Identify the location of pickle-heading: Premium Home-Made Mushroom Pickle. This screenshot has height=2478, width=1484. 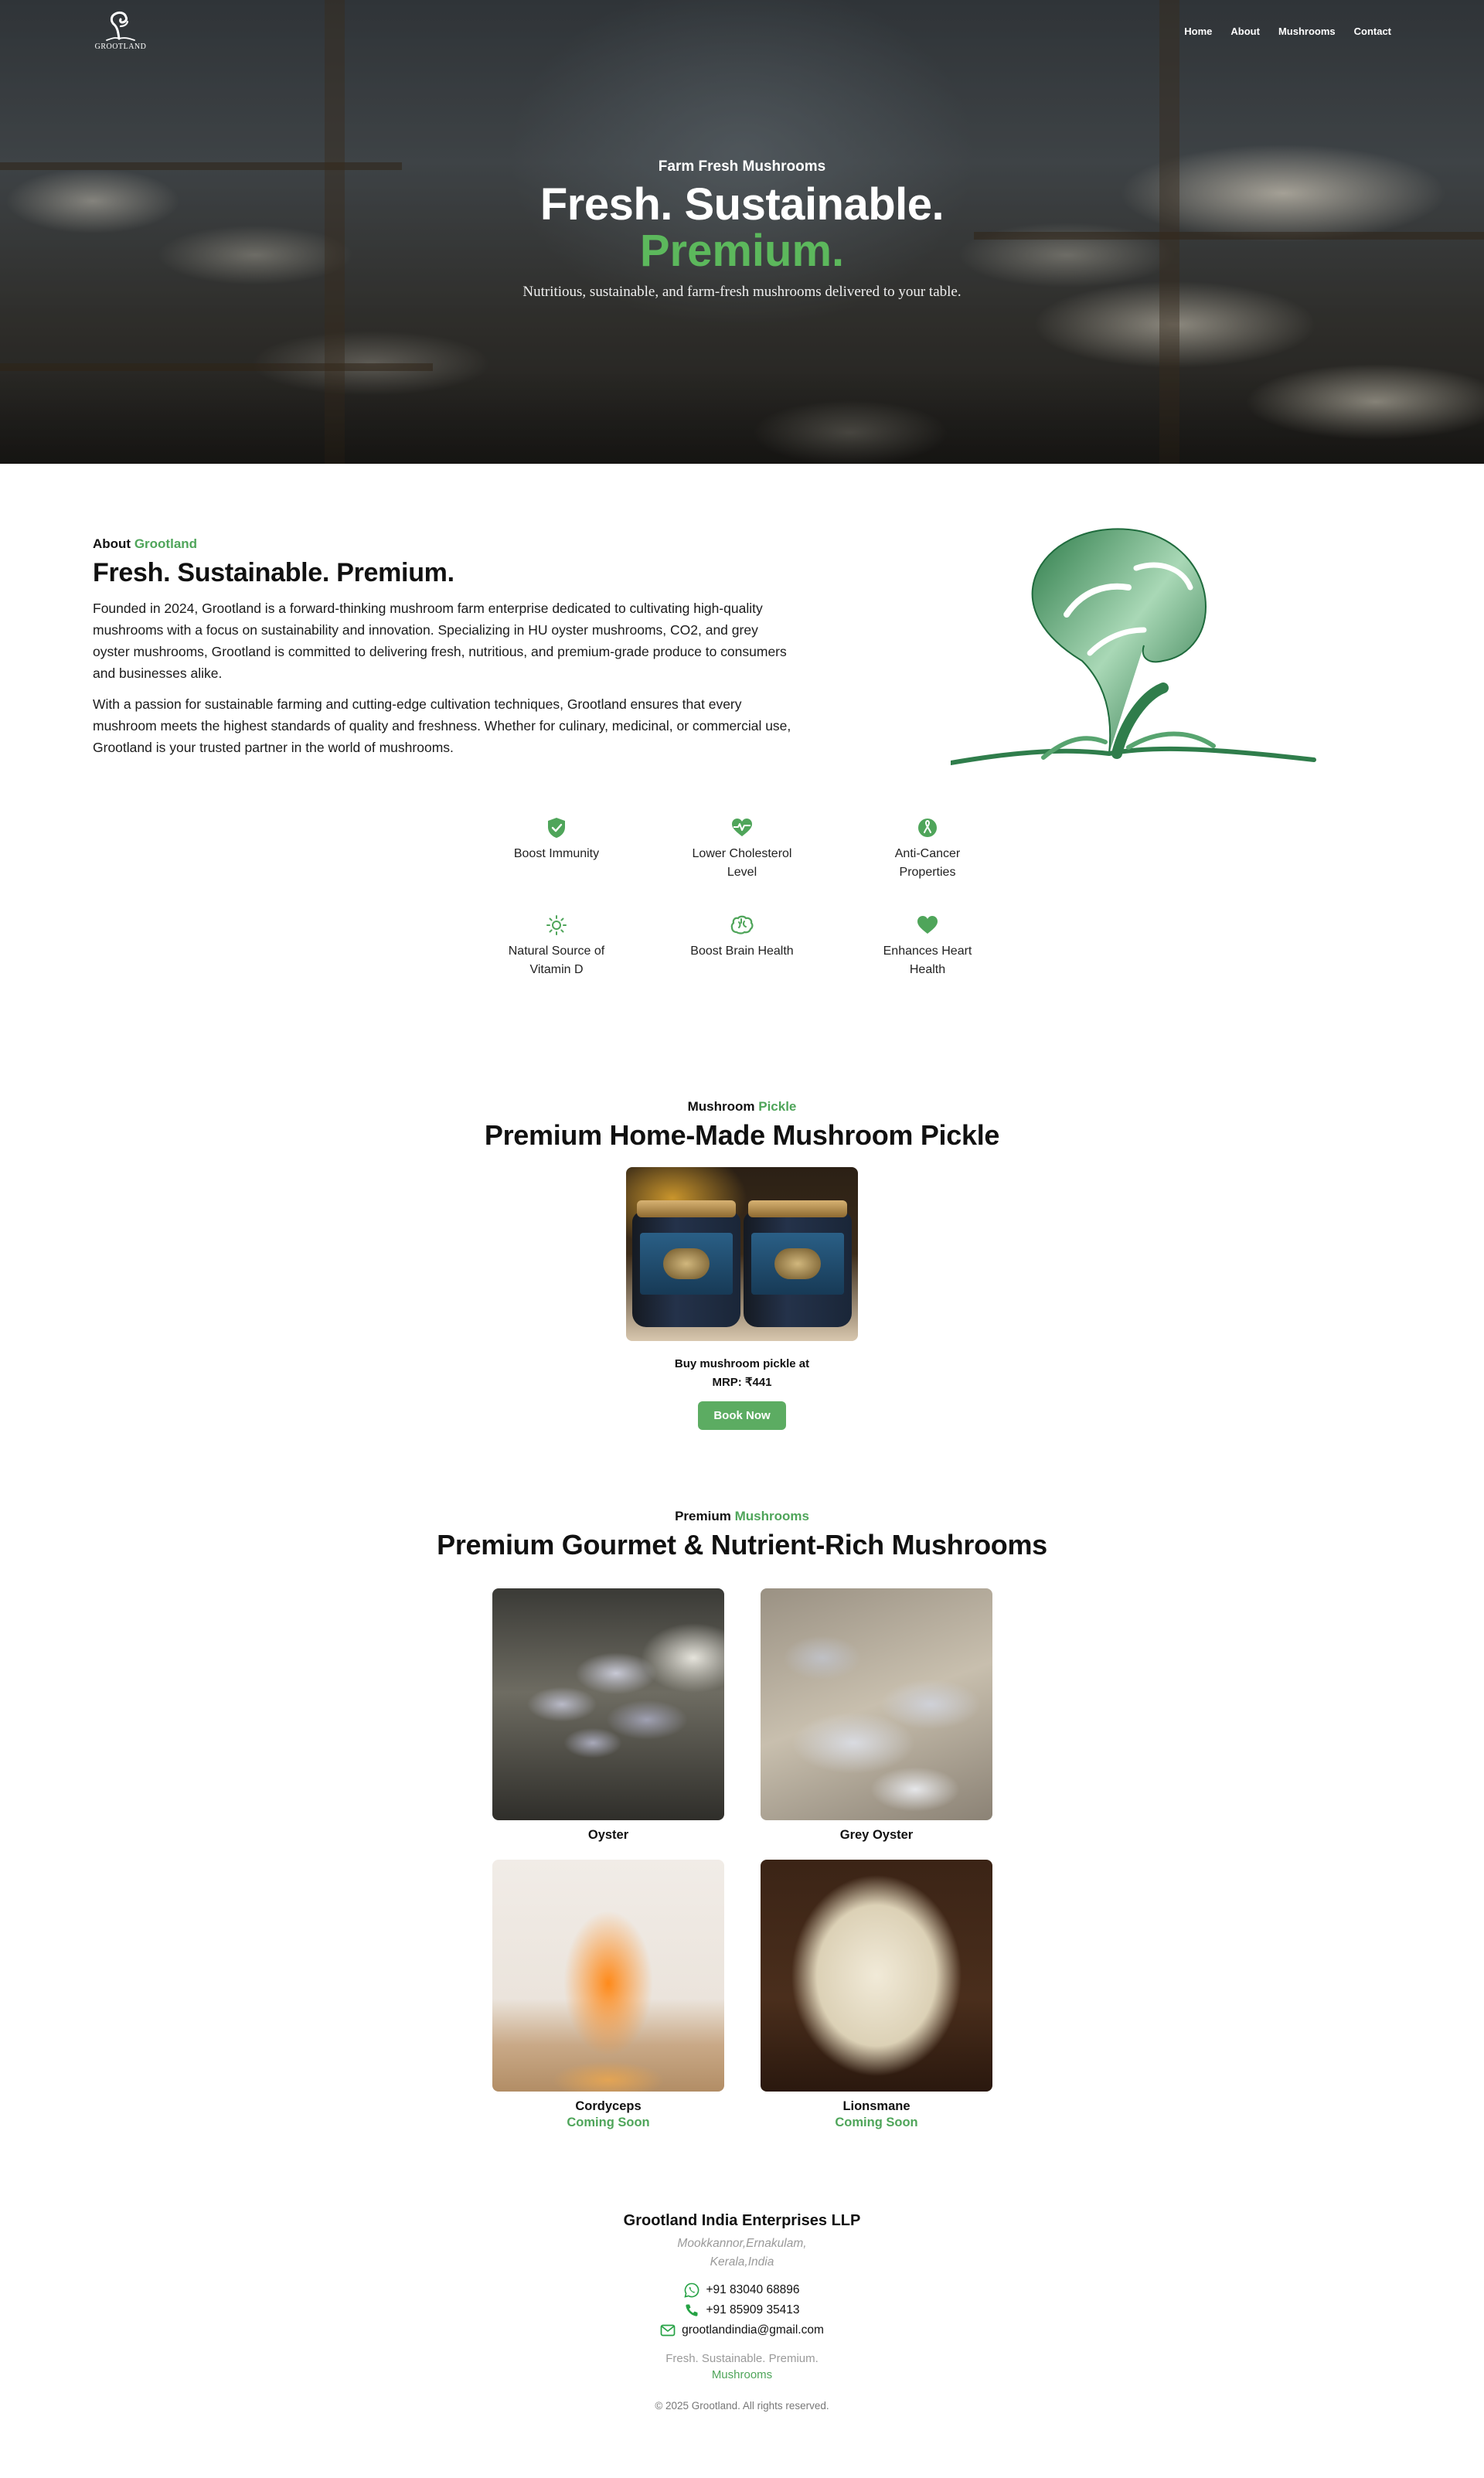
(742, 1135).